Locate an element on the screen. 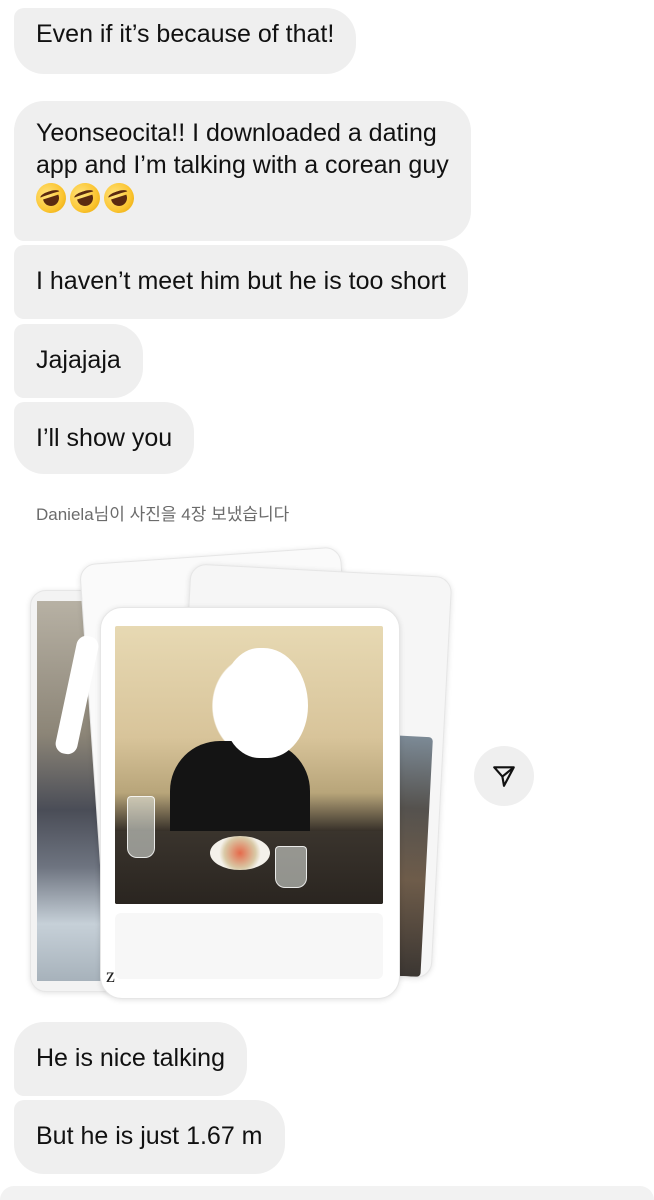 This screenshot has width=654, height=1200. message-text: I haven’t meet him but he is too short is located at coordinates (241, 281).